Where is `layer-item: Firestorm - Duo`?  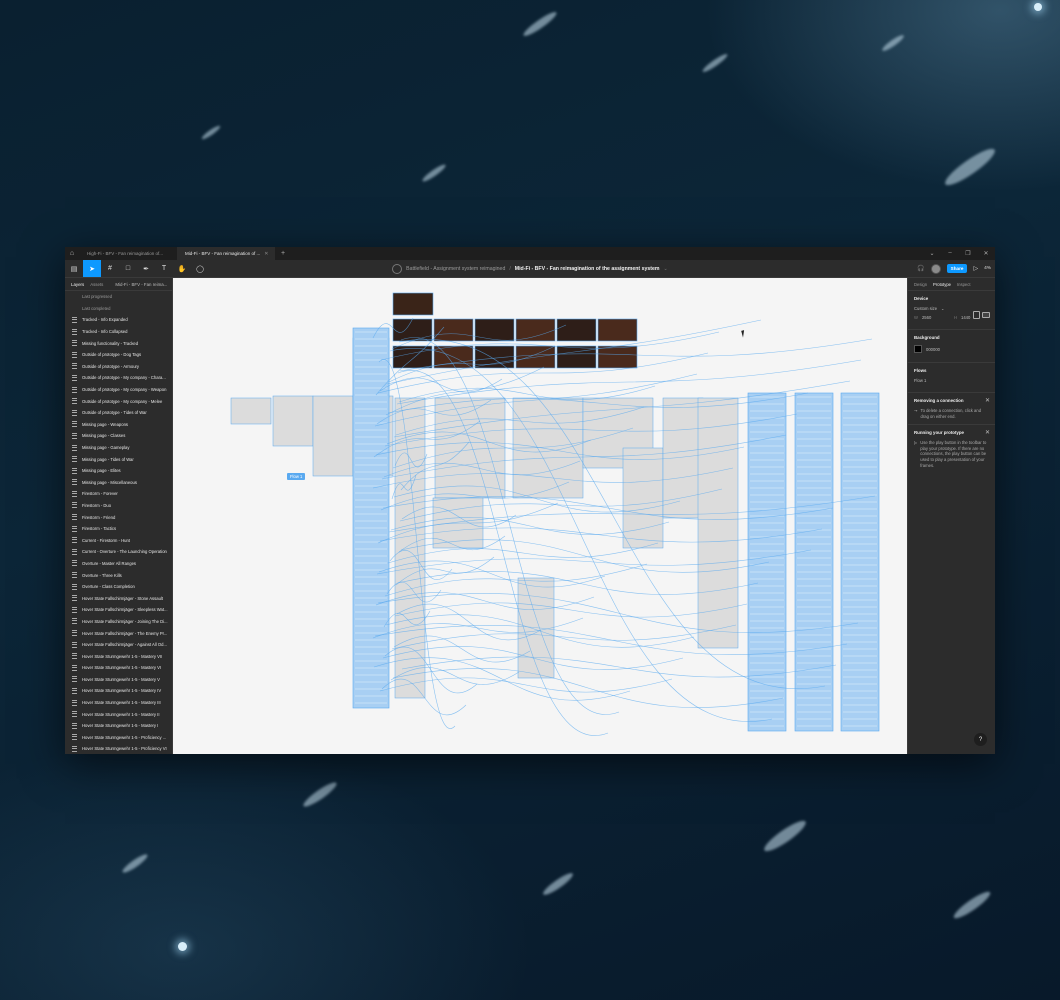
layer-item: Firestorm - Duo is located at coordinates (118, 506).